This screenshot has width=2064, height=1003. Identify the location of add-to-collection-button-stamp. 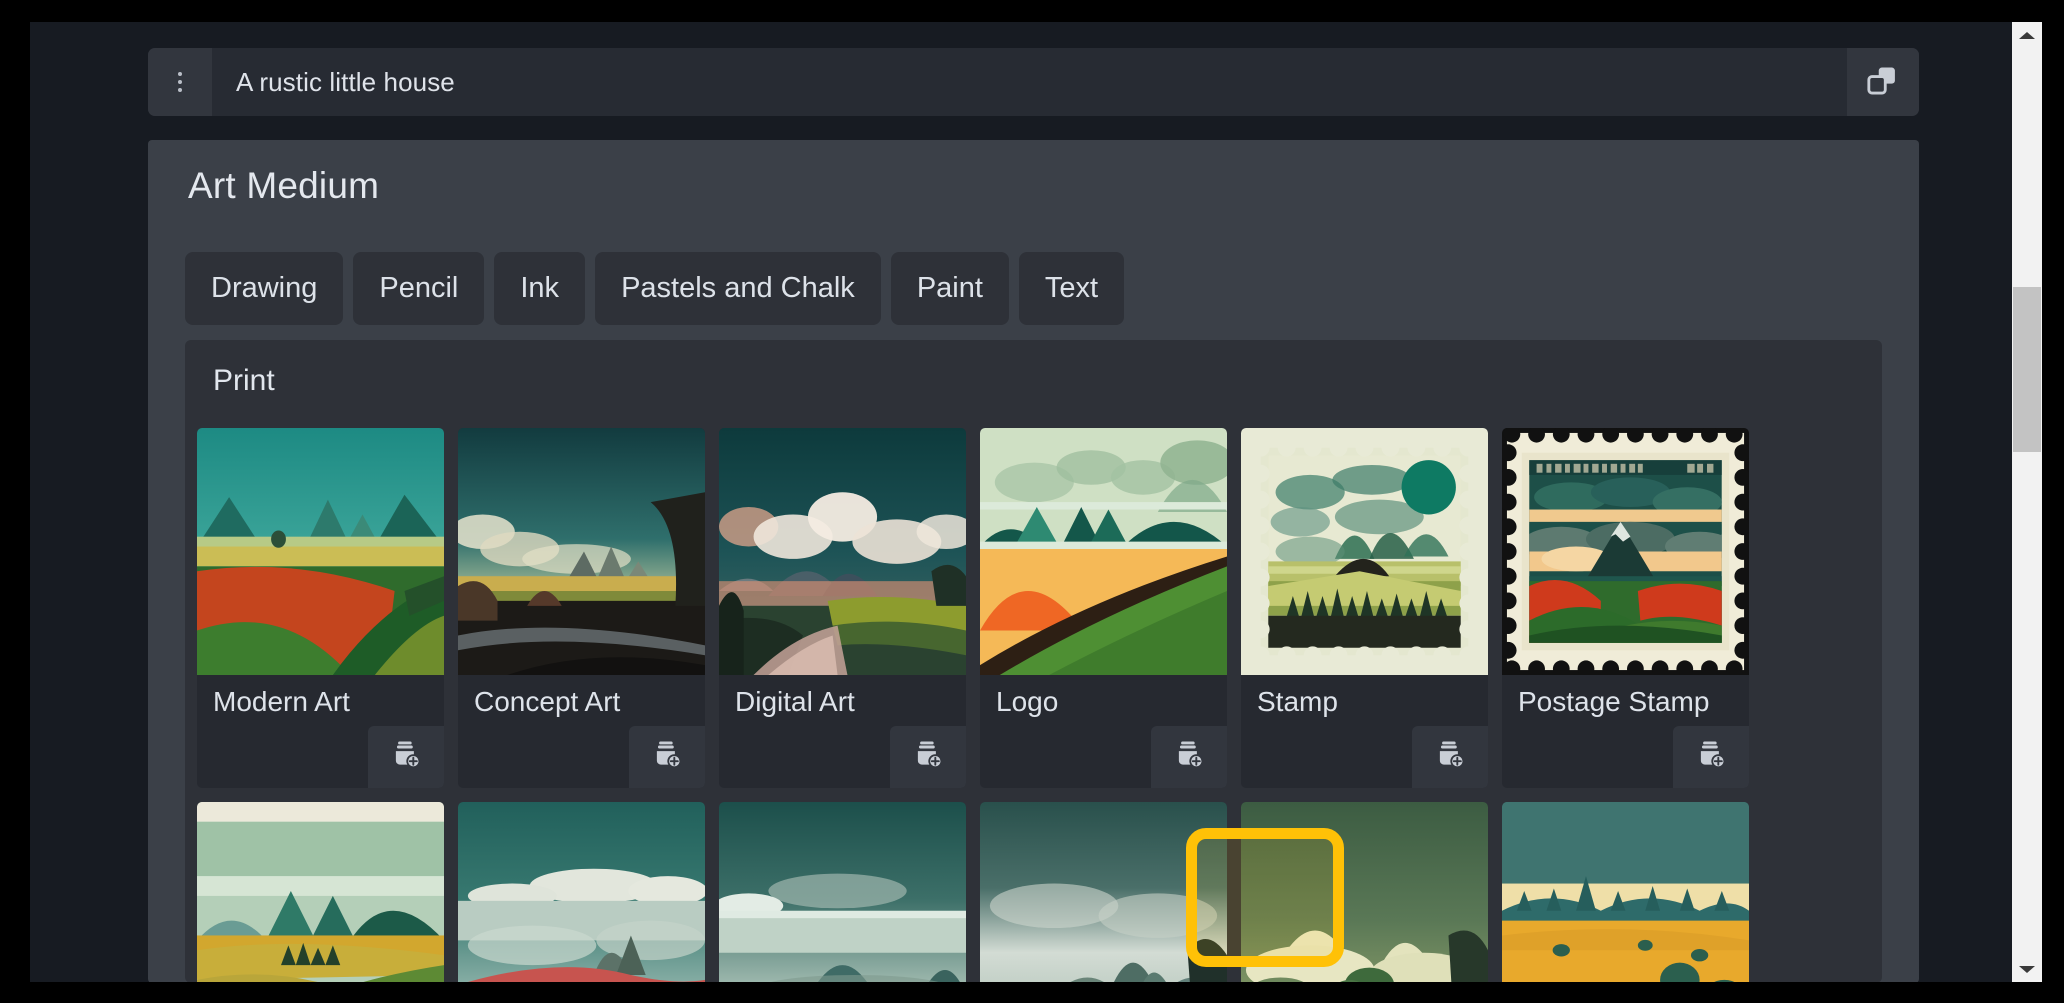
(1450, 757).